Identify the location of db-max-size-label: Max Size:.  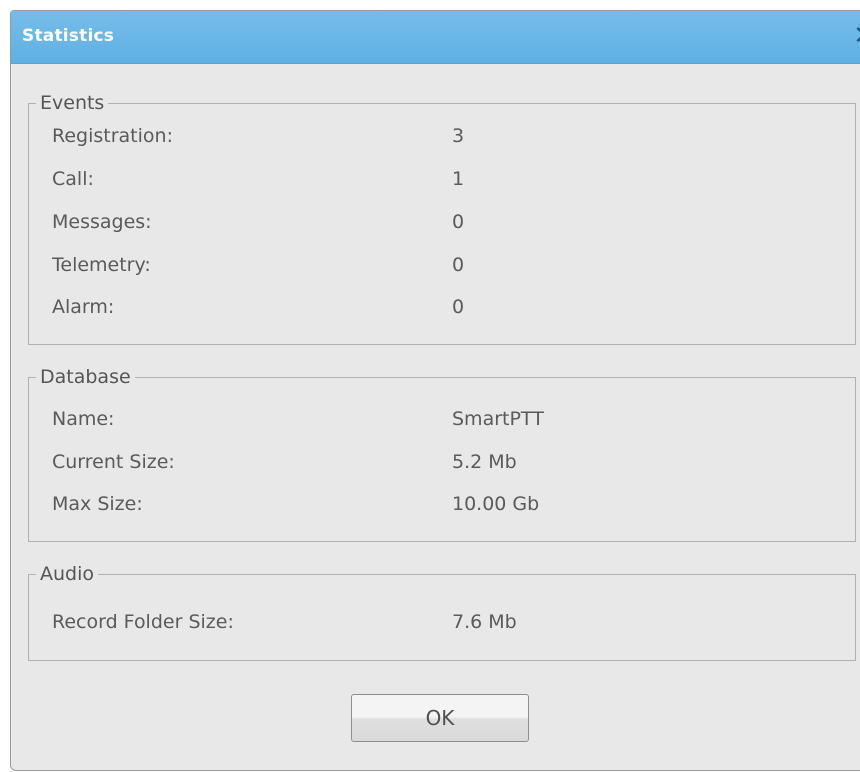
(97, 504).